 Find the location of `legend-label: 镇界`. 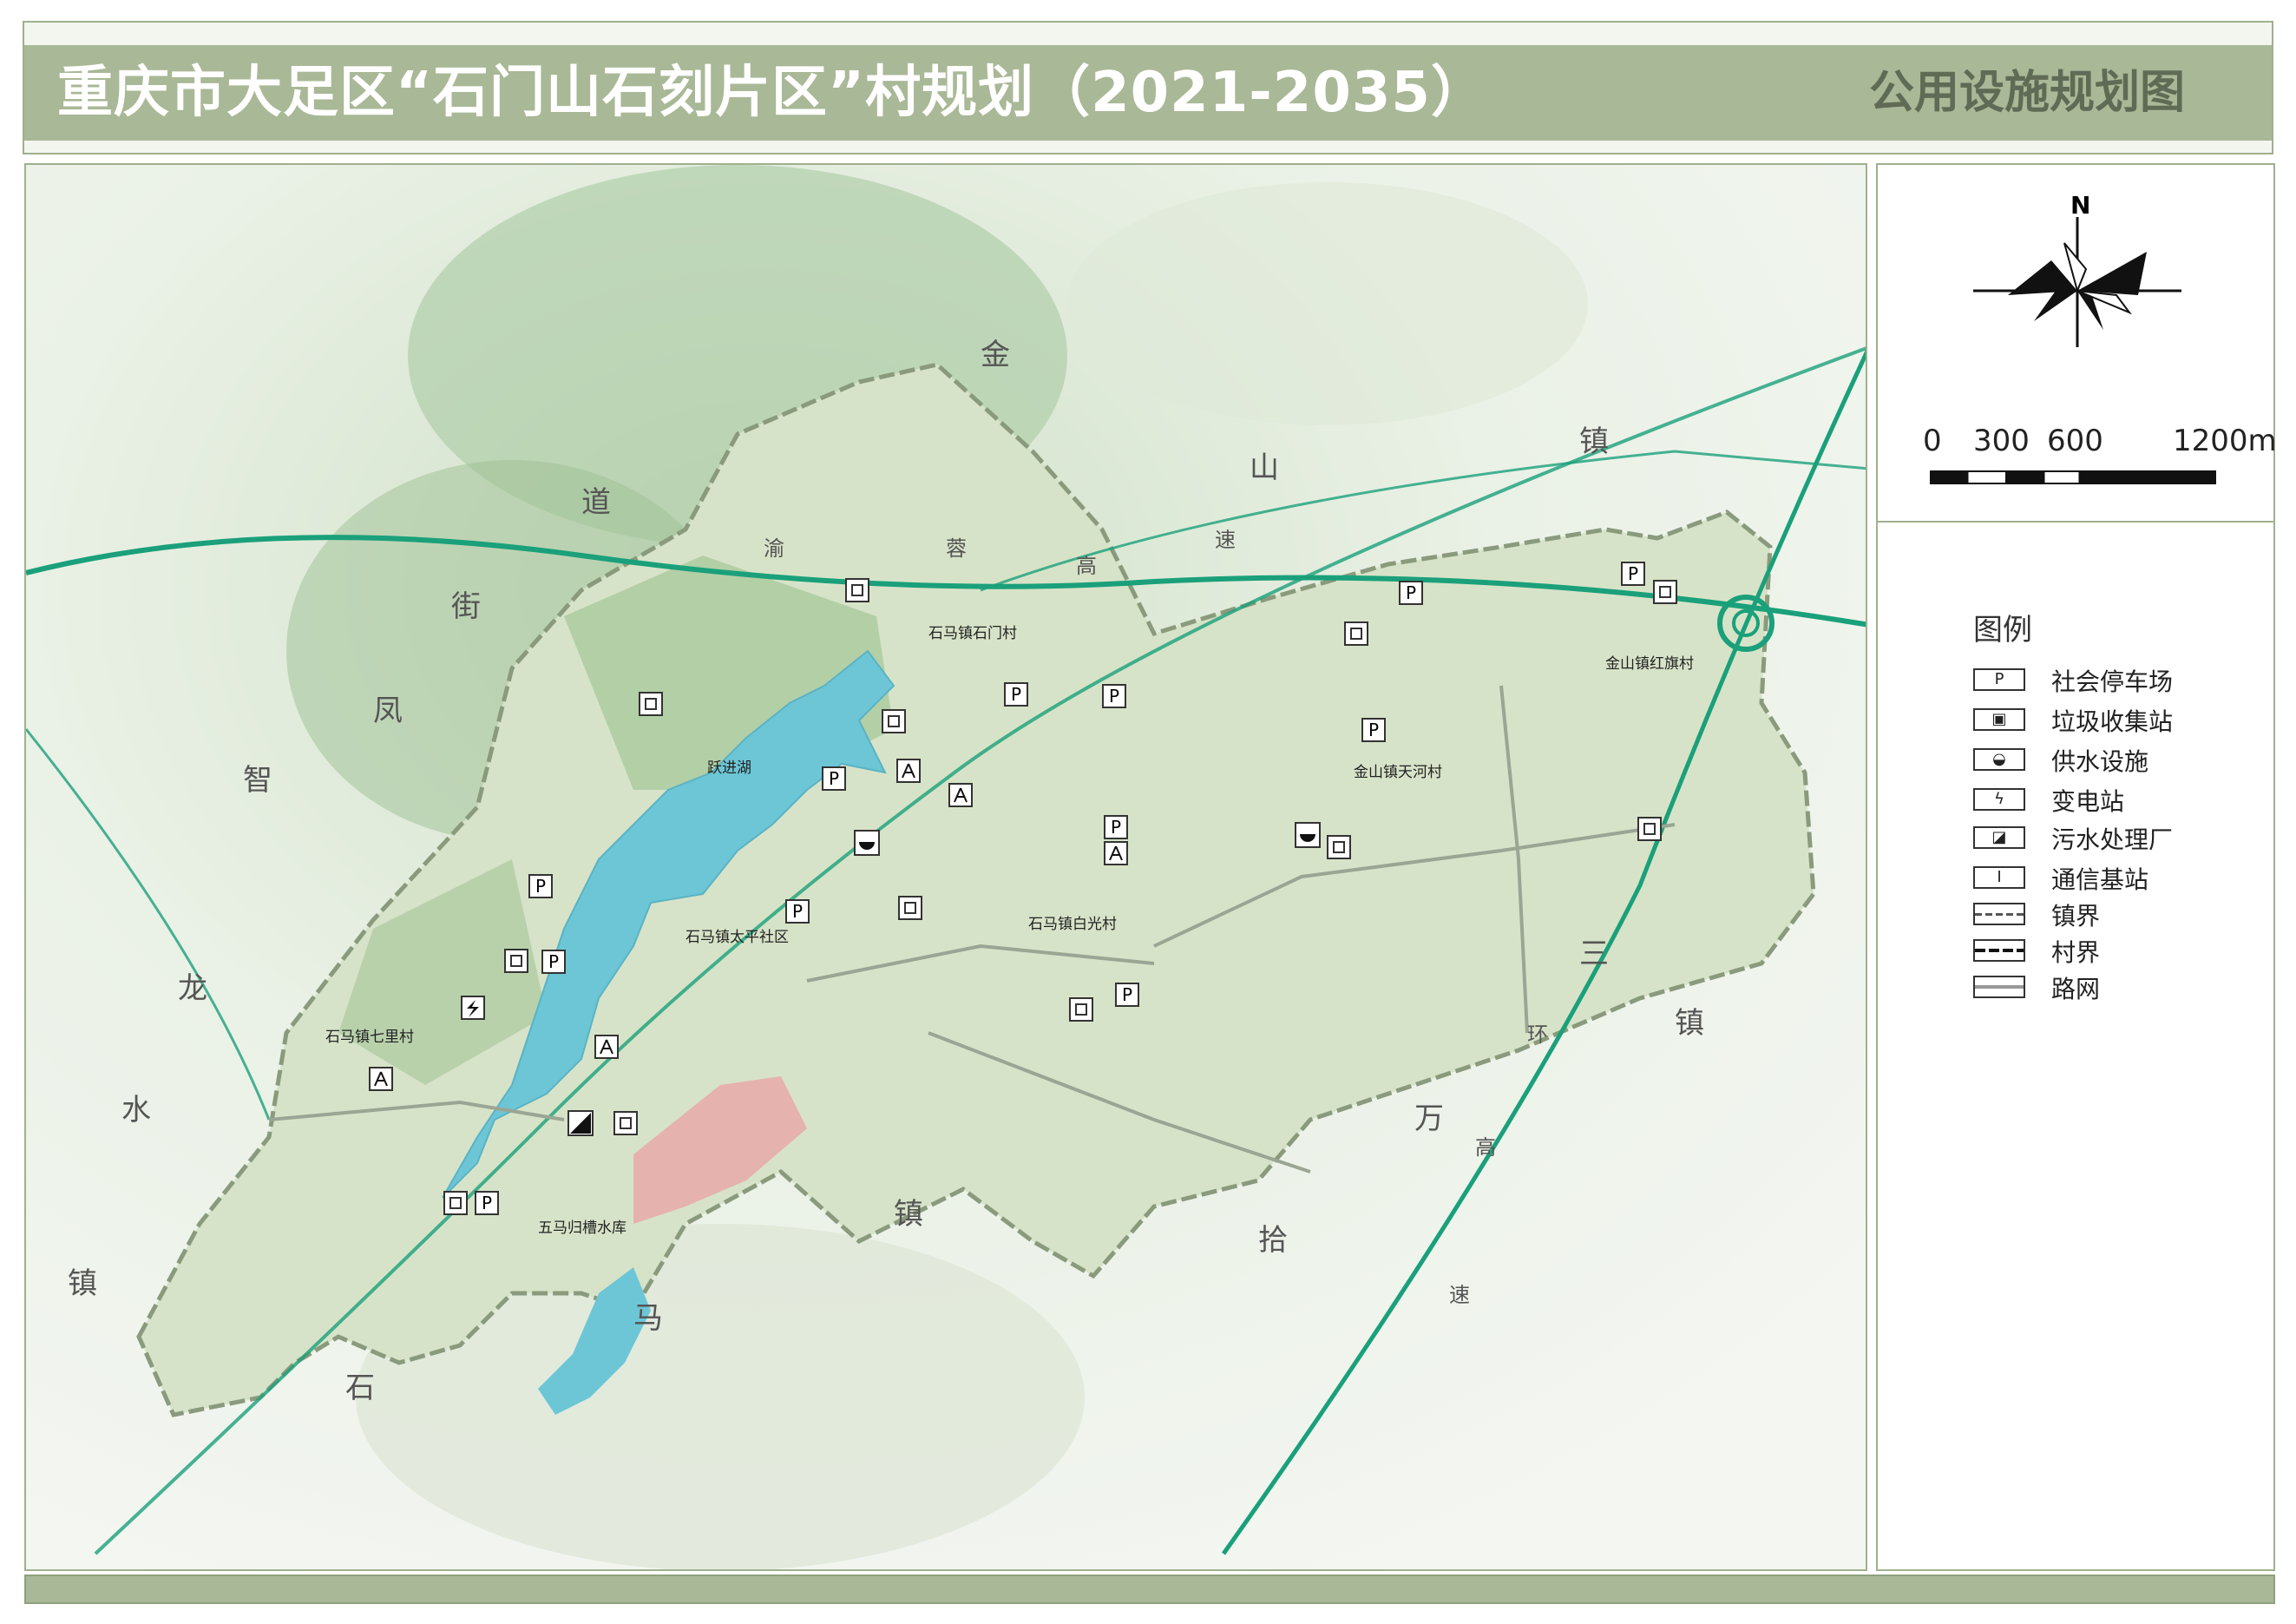

legend-label: 镇界 is located at coordinates (2076, 916).